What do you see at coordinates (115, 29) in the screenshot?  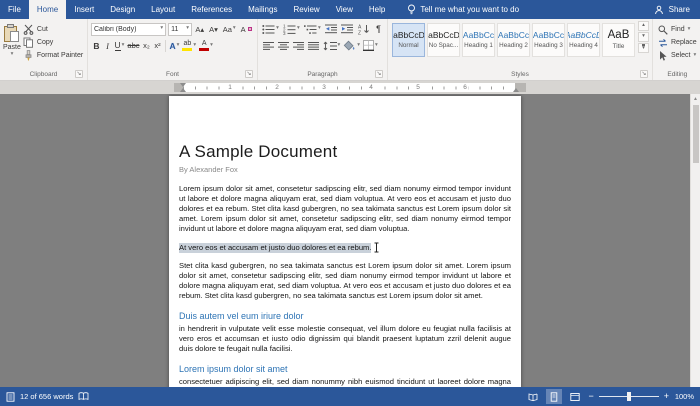 I see `font-family-value: Calibri (Body)` at bounding box center [115, 29].